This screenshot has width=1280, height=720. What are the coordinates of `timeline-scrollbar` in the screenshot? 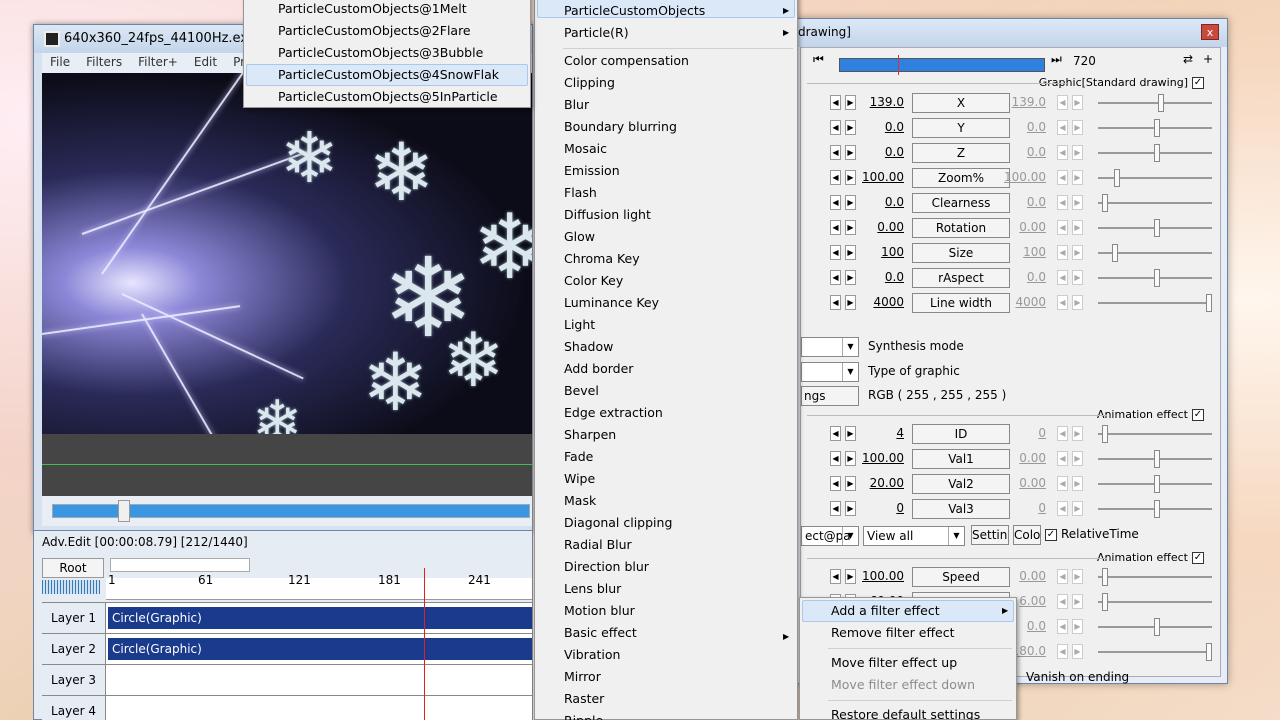 It's located at (180, 565).